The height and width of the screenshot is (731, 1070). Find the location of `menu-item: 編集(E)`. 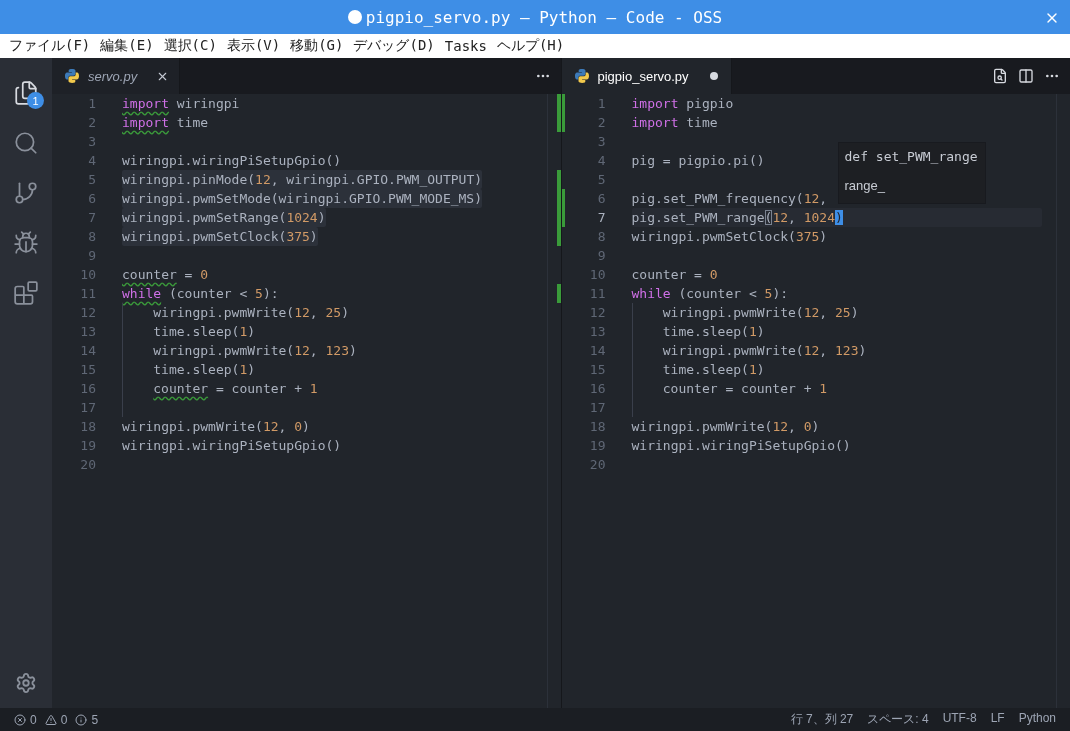

menu-item: 編集(E) is located at coordinates (127, 46).